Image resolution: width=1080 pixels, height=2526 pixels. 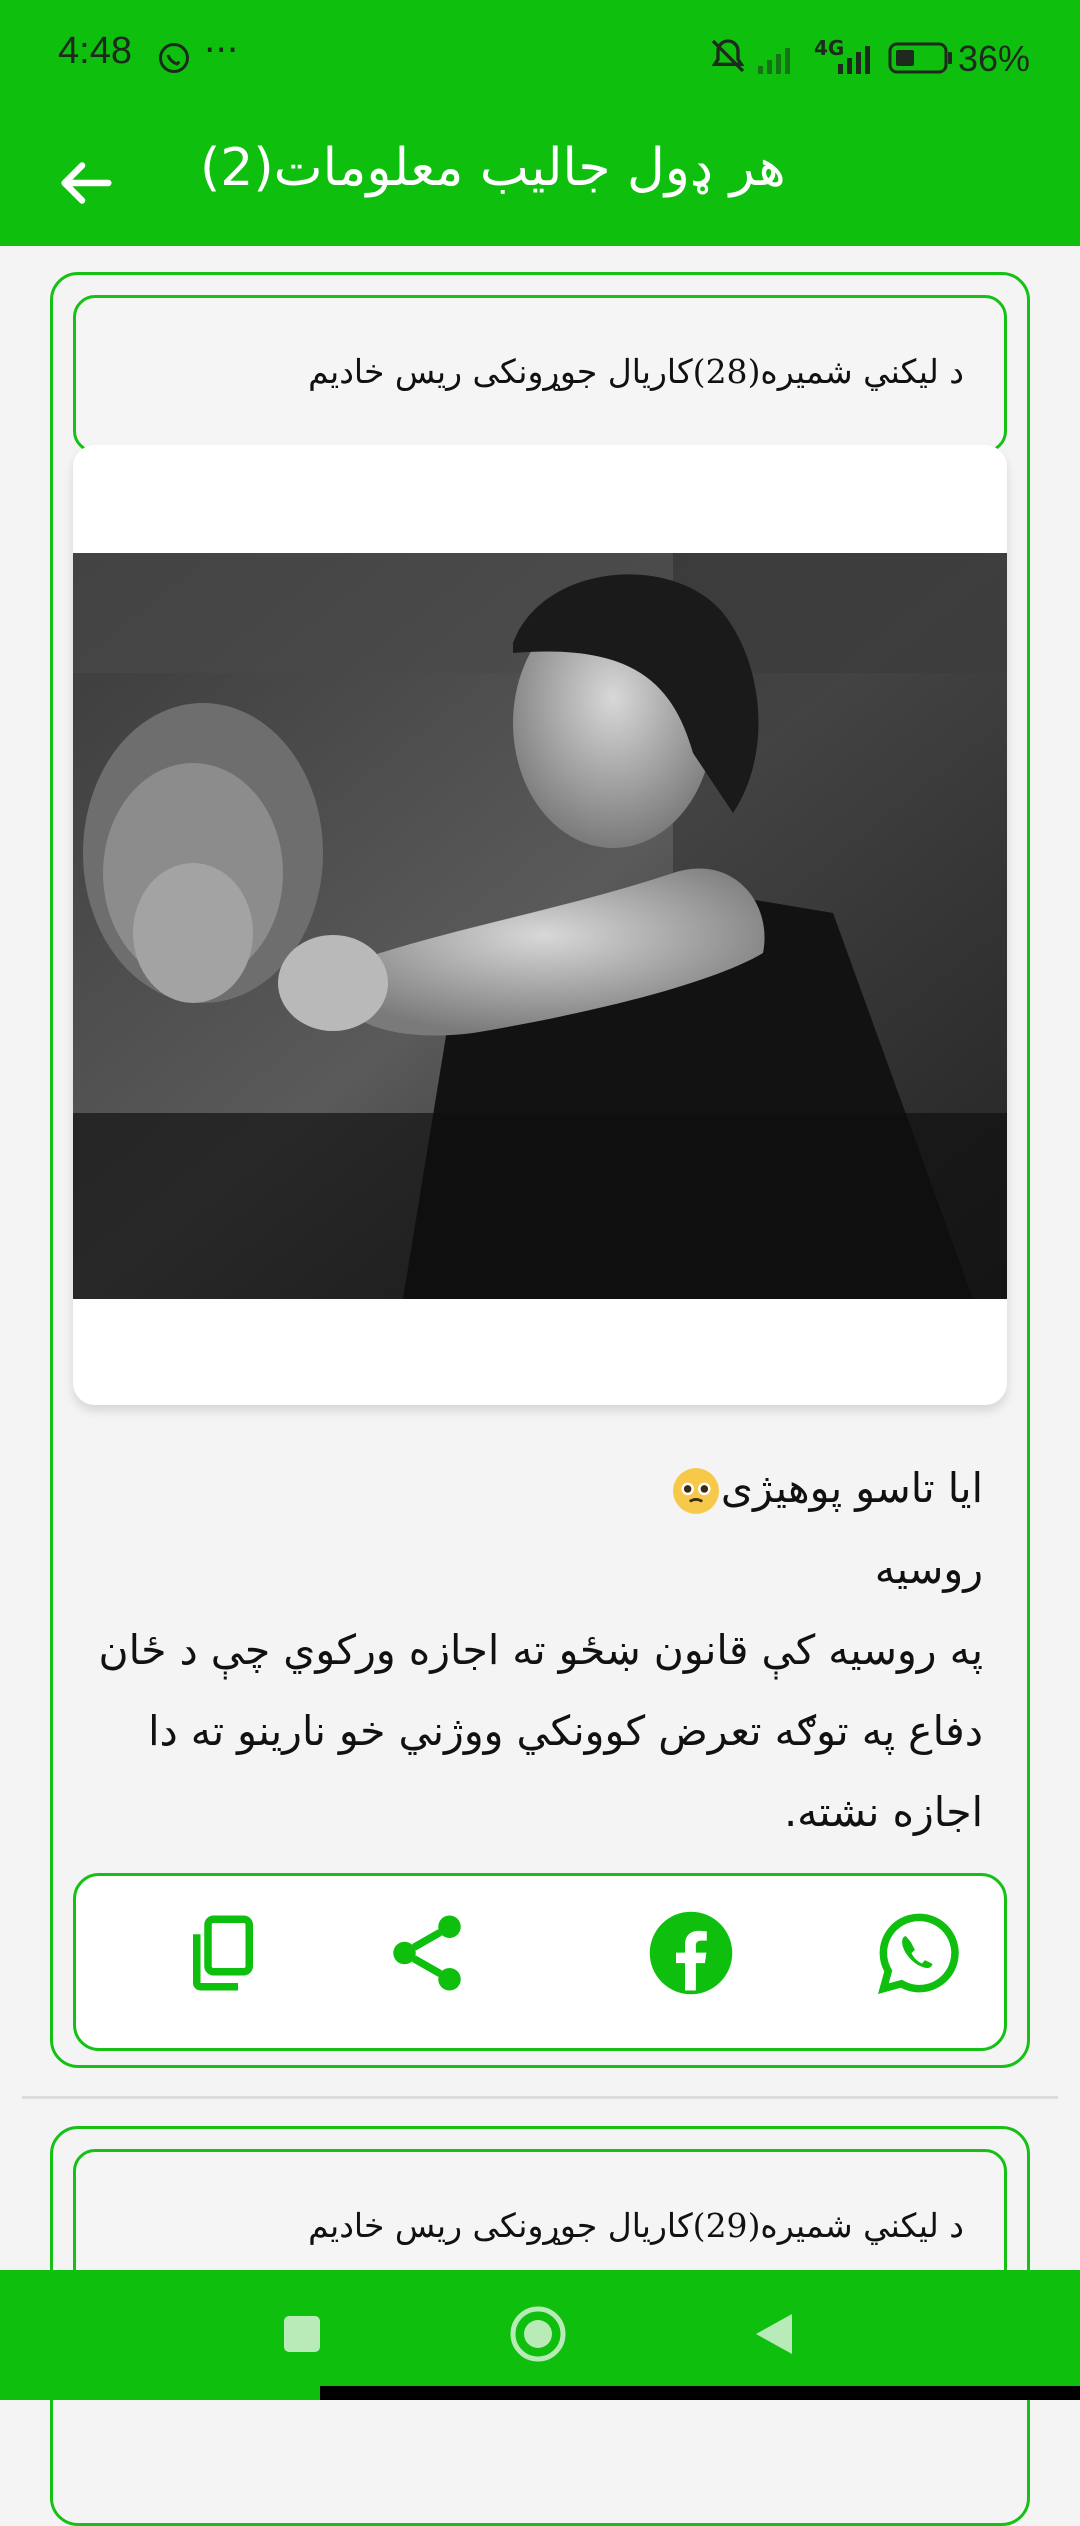 What do you see at coordinates (695, 1491) in the screenshot?
I see `pleading-face-emoji-icon` at bounding box center [695, 1491].